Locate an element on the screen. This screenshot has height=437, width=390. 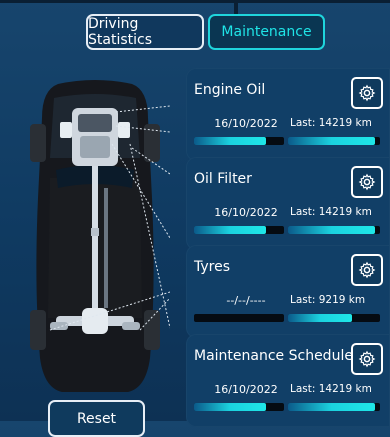
card-engine-oil: Engine Oil 16/10/2022 Last: 14219 km is located at coordinates (288, 114).